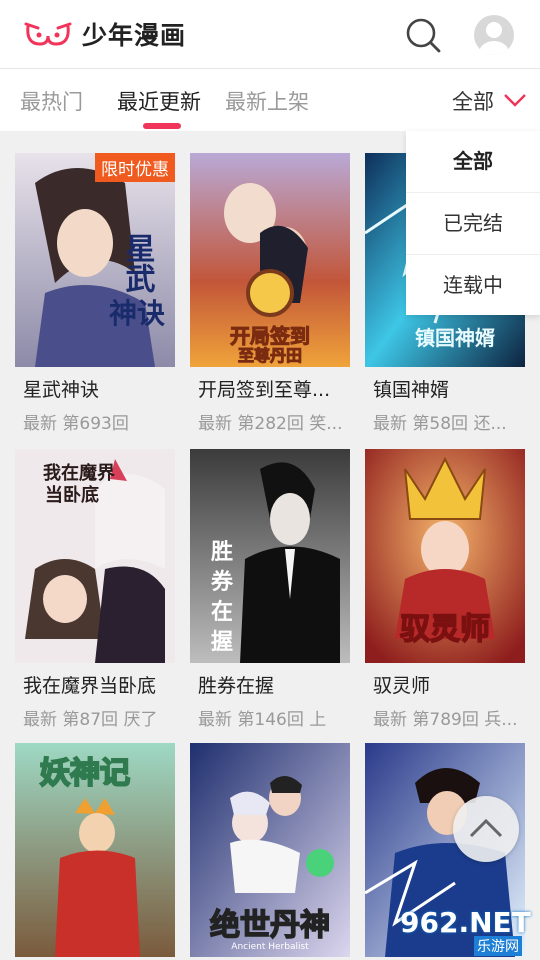  What do you see at coordinates (423, 35) in the screenshot?
I see `search-icon` at bounding box center [423, 35].